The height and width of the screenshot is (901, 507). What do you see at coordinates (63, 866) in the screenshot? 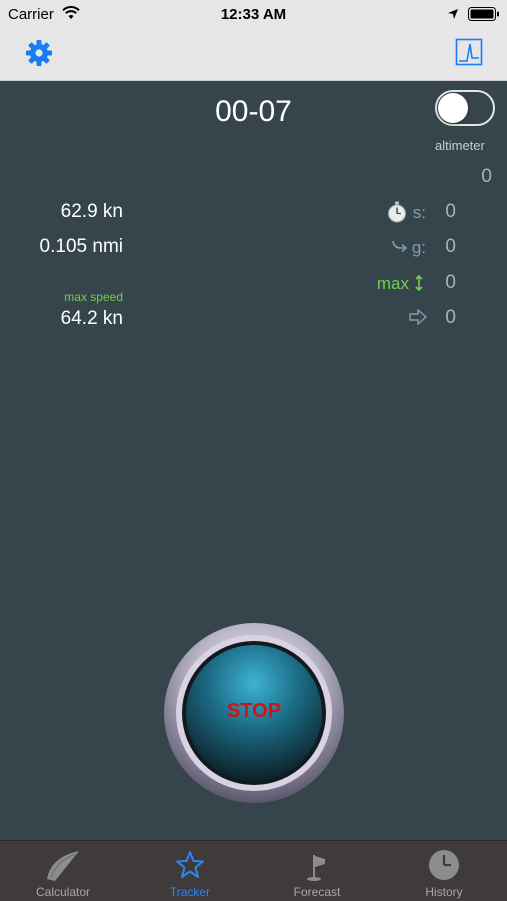
I see `glider-icon` at bounding box center [63, 866].